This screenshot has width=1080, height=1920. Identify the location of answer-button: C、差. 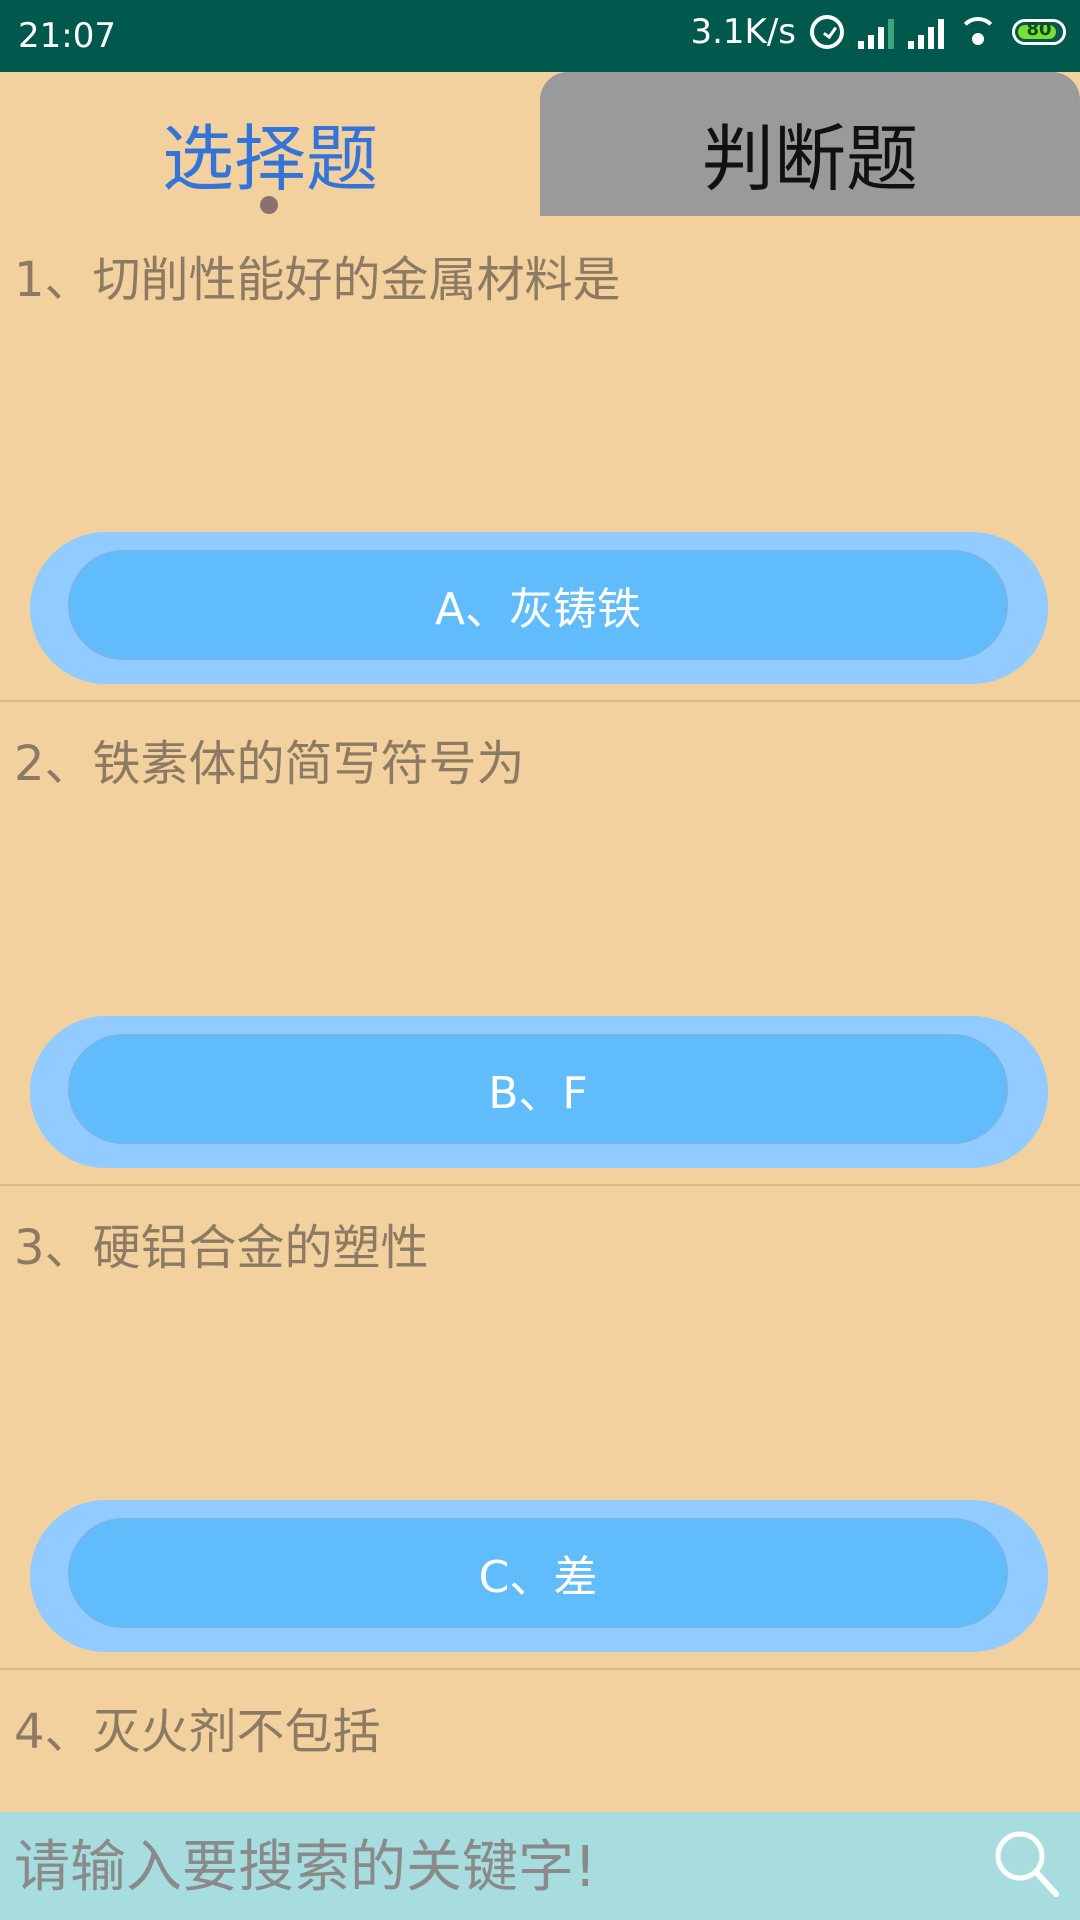
(538, 1573).